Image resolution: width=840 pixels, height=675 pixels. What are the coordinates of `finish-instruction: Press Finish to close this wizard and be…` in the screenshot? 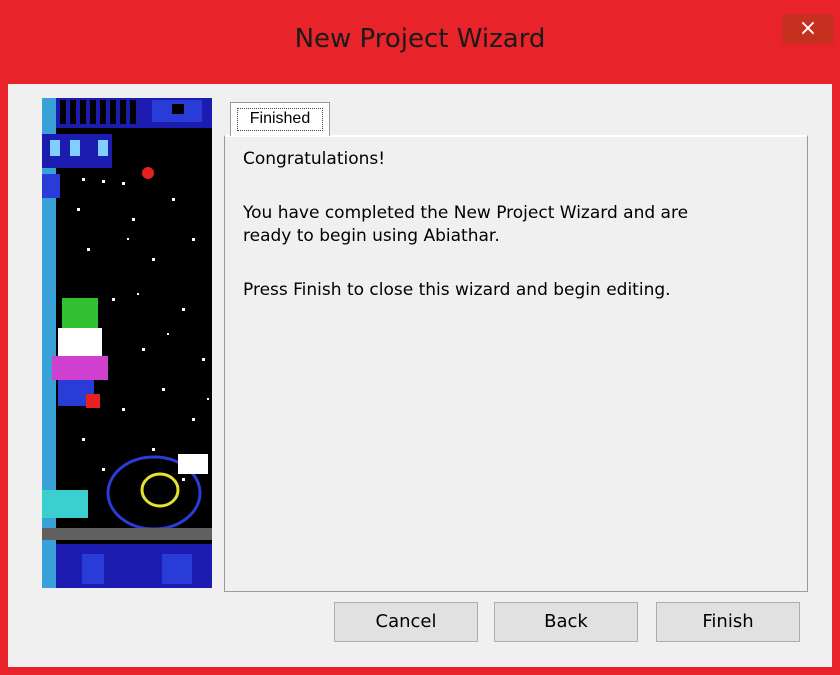 It's located at (457, 290).